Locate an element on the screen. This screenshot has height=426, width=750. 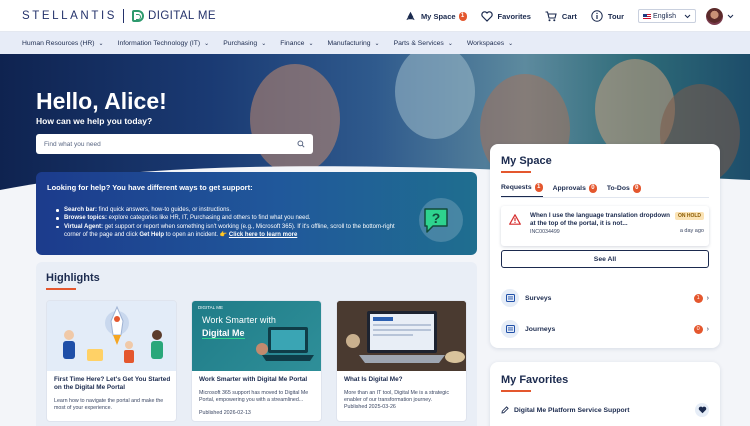
language-select: English is located at coordinates (667, 16).